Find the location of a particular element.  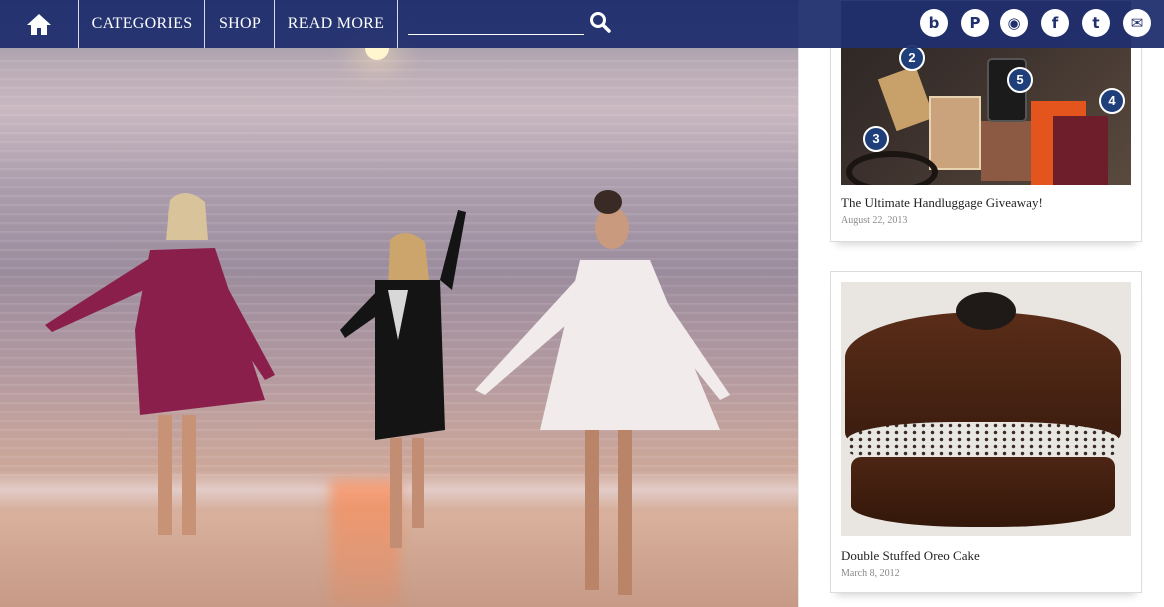

instagram-icon: ◉ is located at coordinates (1014, 23).